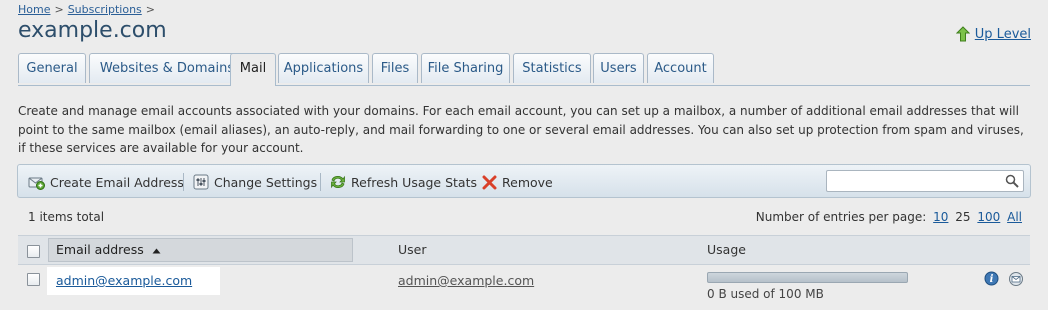 Image resolution: width=1048 pixels, height=310 pixels. I want to click on email-cell: admin@example.com, so click(133, 281).